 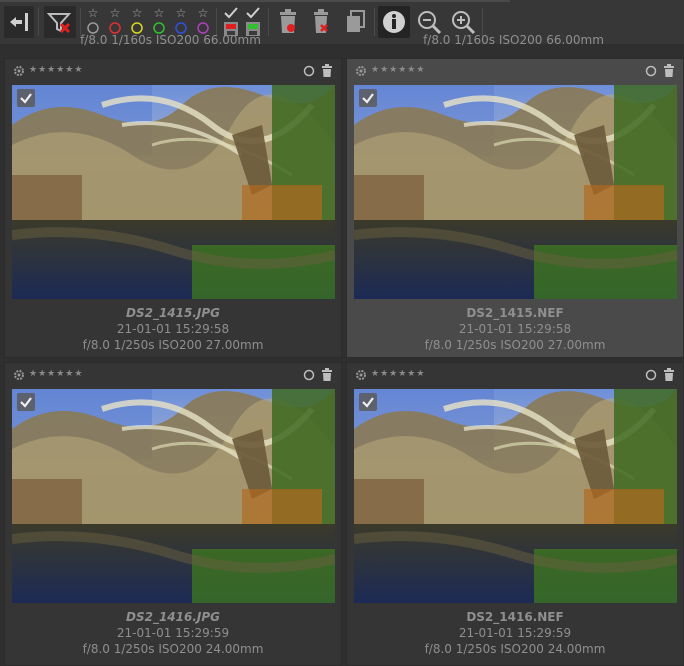 What do you see at coordinates (255, 1) in the screenshot?
I see `toolbar-top-border` at bounding box center [255, 1].